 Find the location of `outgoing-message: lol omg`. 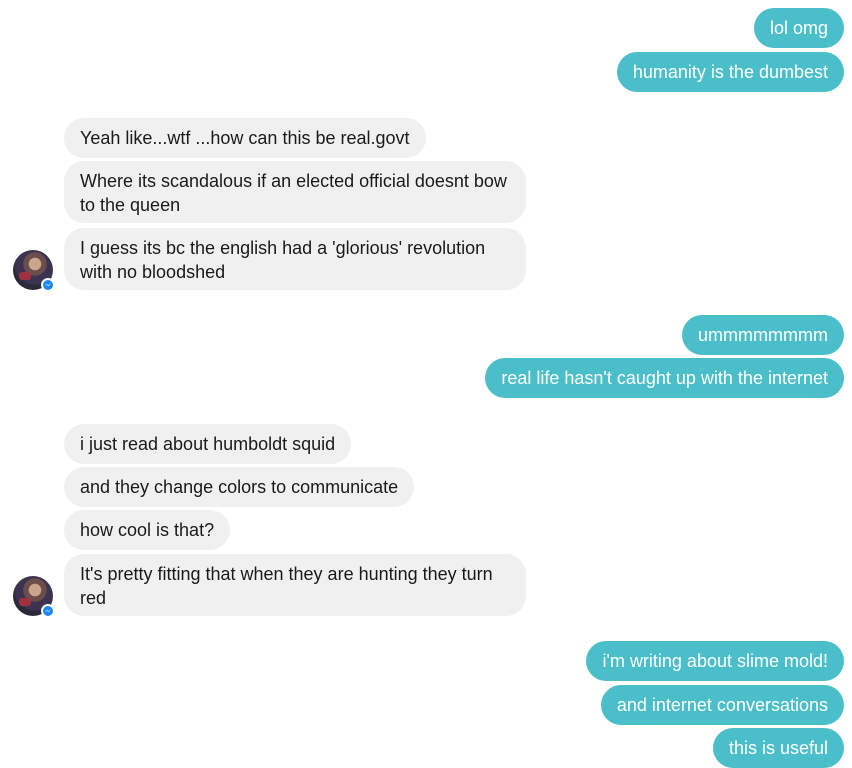

outgoing-message: lol omg is located at coordinates (798, 28).